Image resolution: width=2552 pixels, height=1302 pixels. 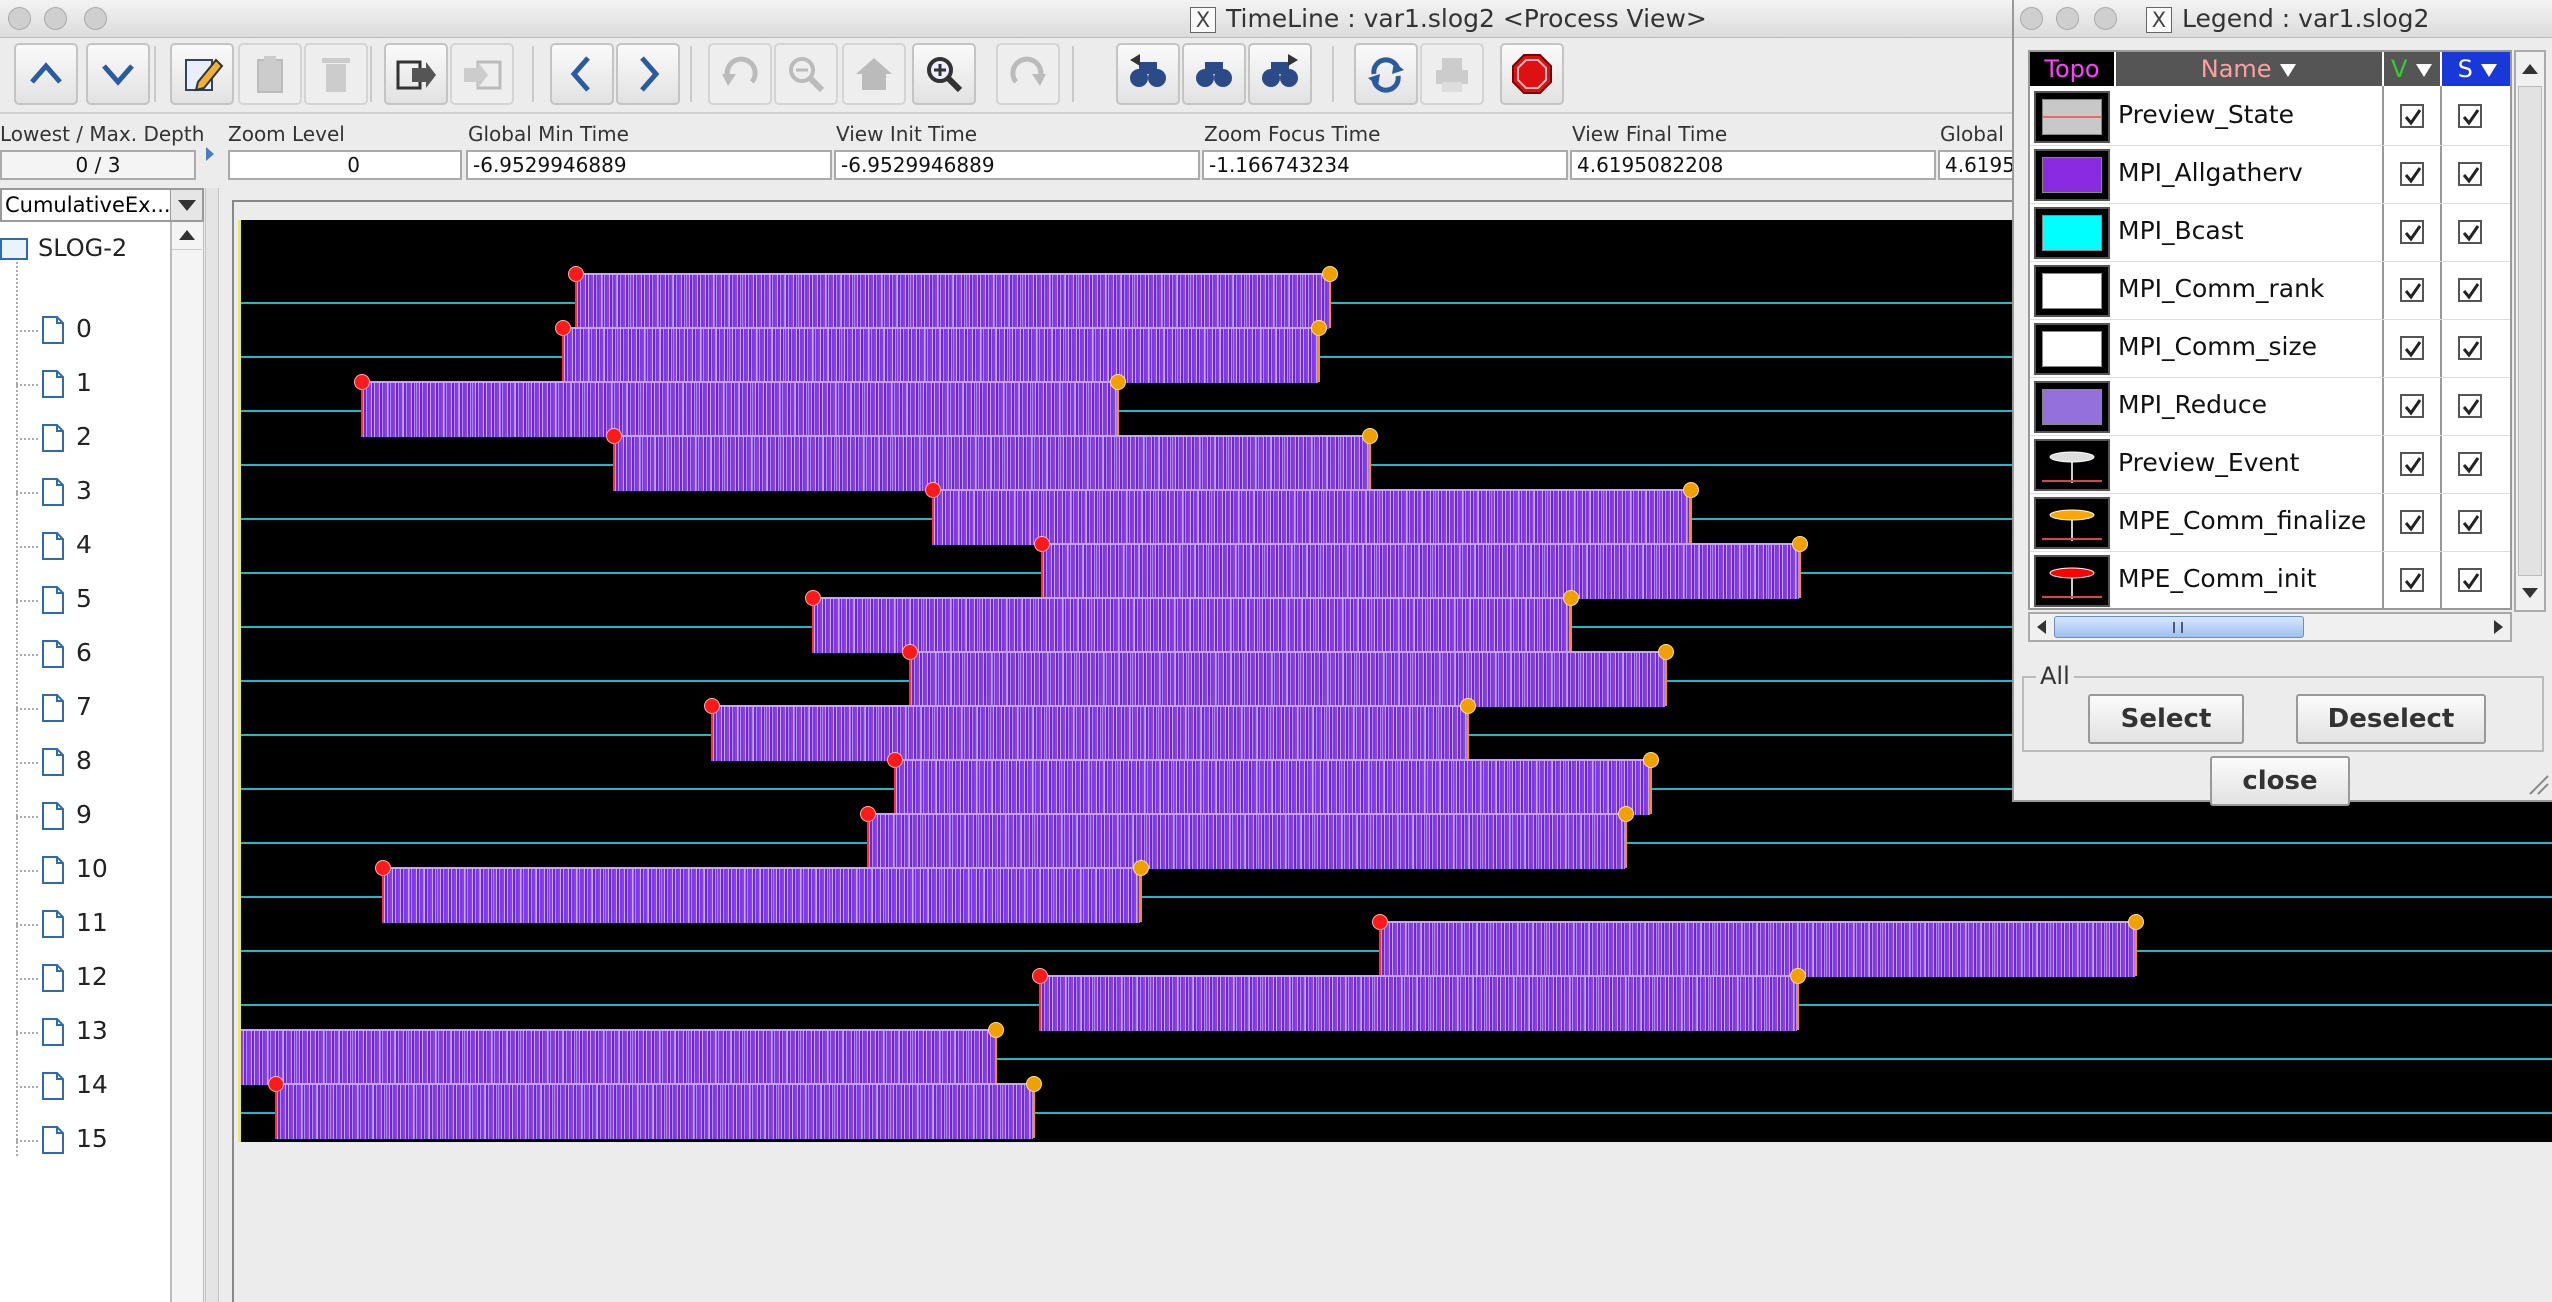 I want to click on legend-row: MPE_Comm_finalize, so click(x=2270, y=523).